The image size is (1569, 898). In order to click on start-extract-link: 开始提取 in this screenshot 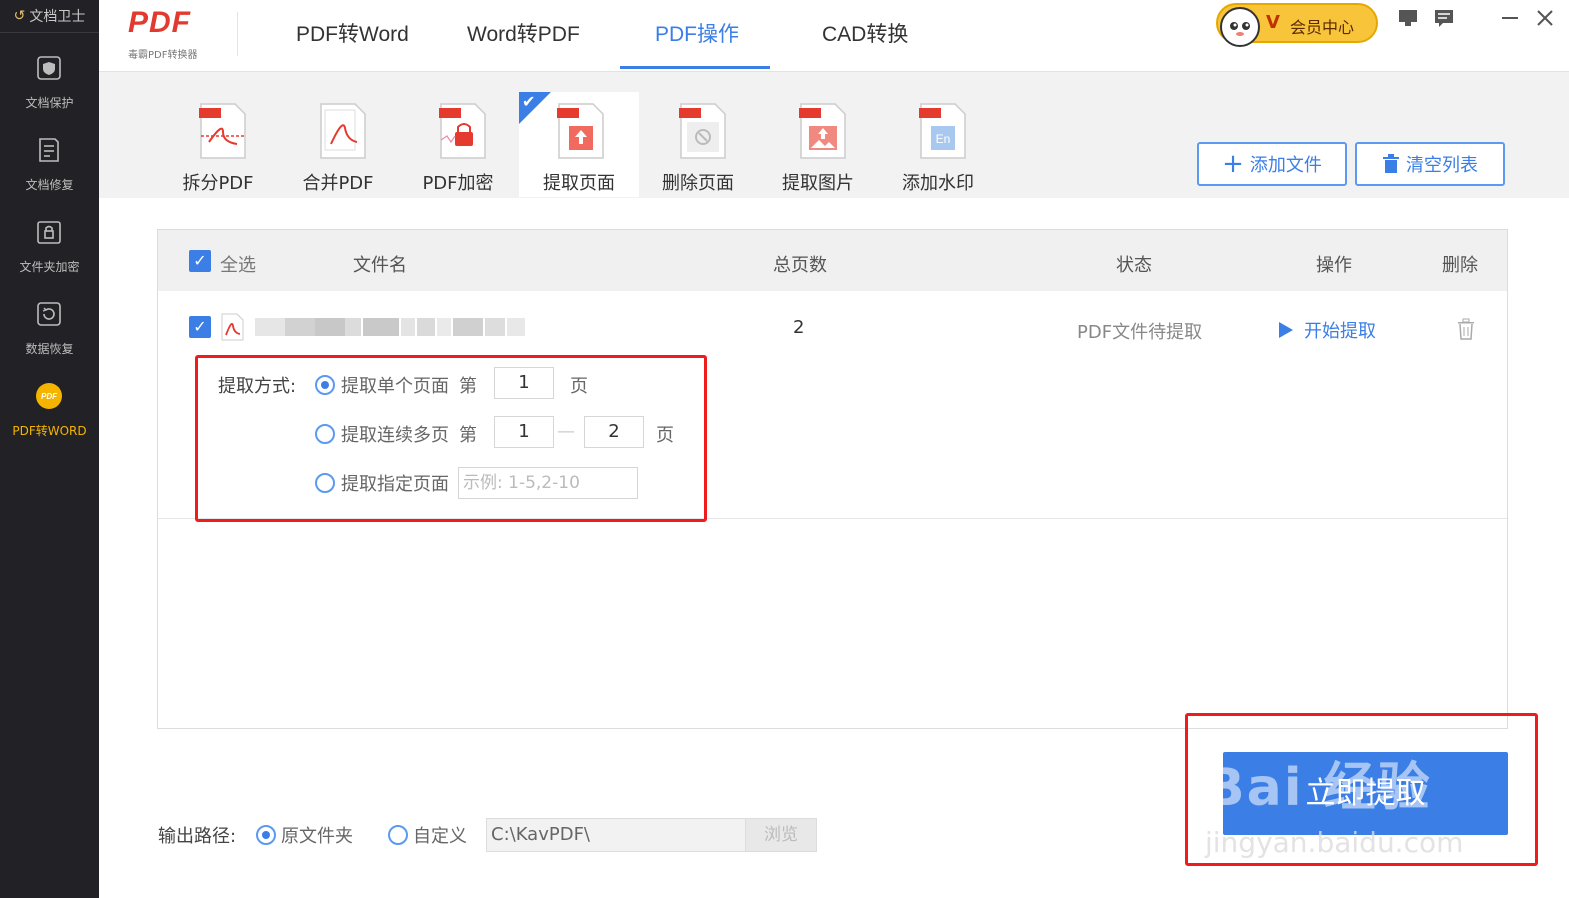, I will do `click(1327, 330)`.